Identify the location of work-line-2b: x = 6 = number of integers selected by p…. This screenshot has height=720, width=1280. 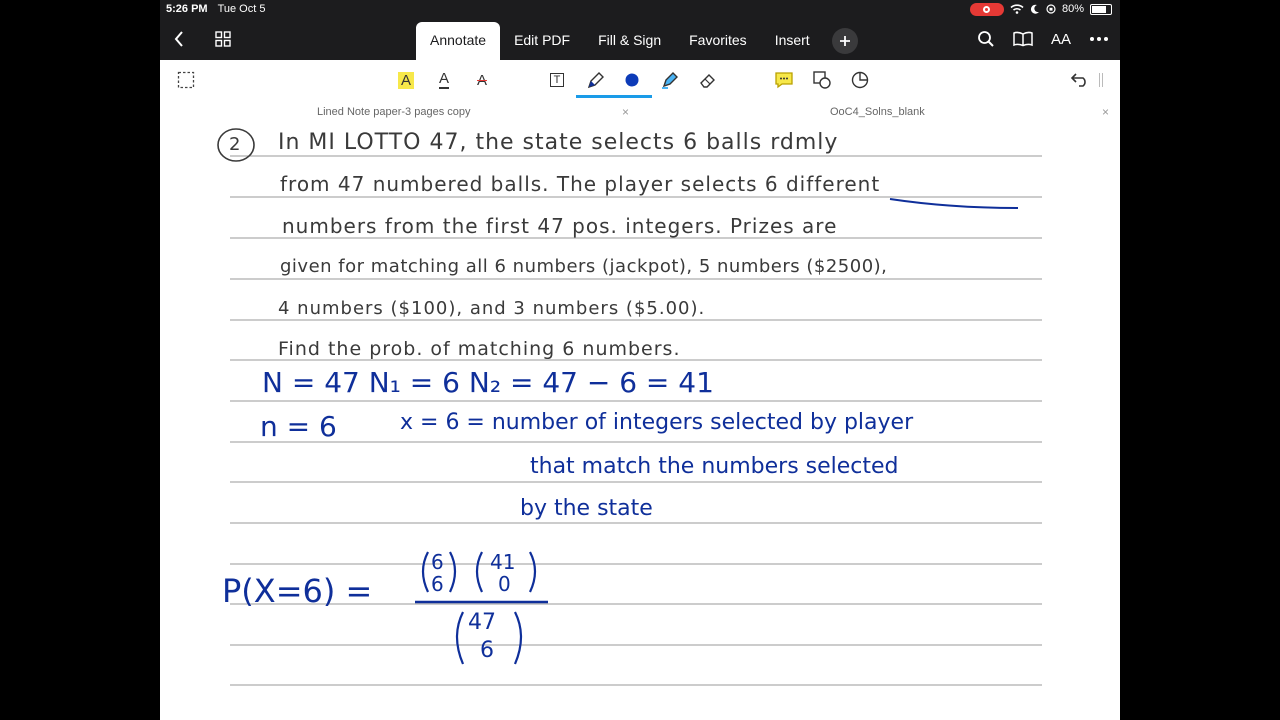
(657, 422).